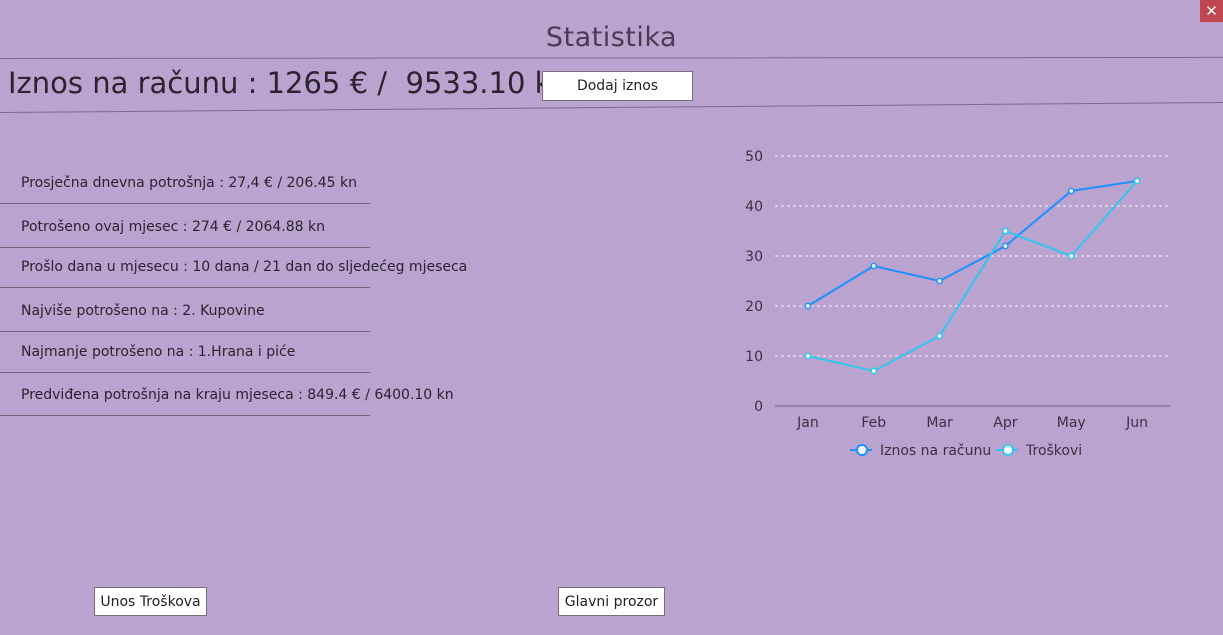 This screenshot has height=635, width=1223. What do you see at coordinates (1211, 11) in the screenshot?
I see `close-button: ✕` at bounding box center [1211, 11].